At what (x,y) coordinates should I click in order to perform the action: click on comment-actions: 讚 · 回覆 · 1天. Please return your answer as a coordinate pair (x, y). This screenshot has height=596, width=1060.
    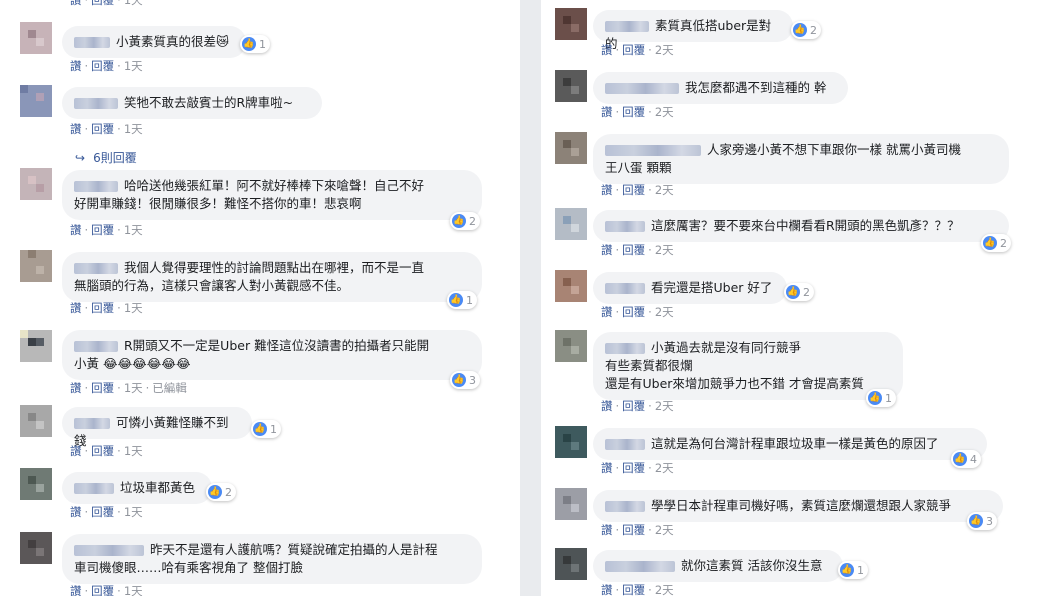
    Looking at the image, I should click on (106, 308).